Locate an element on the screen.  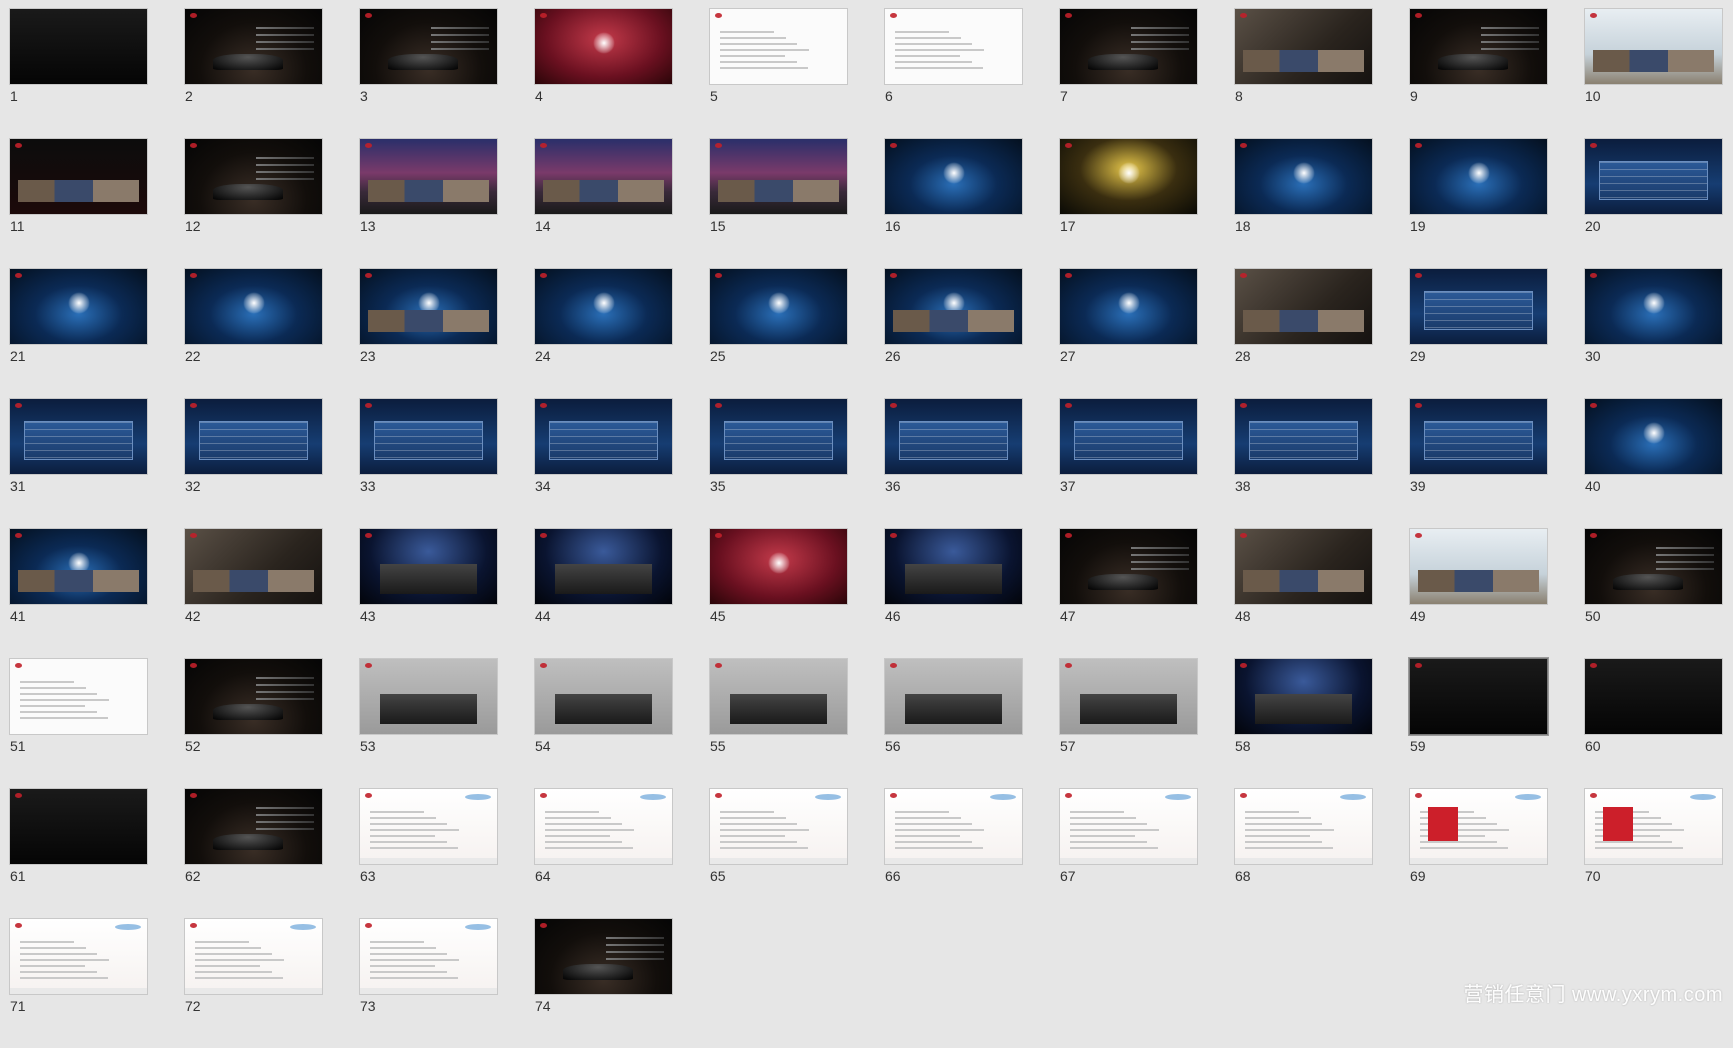
slide-thumbnail-72: 72 is located at coordinates (253, 983).